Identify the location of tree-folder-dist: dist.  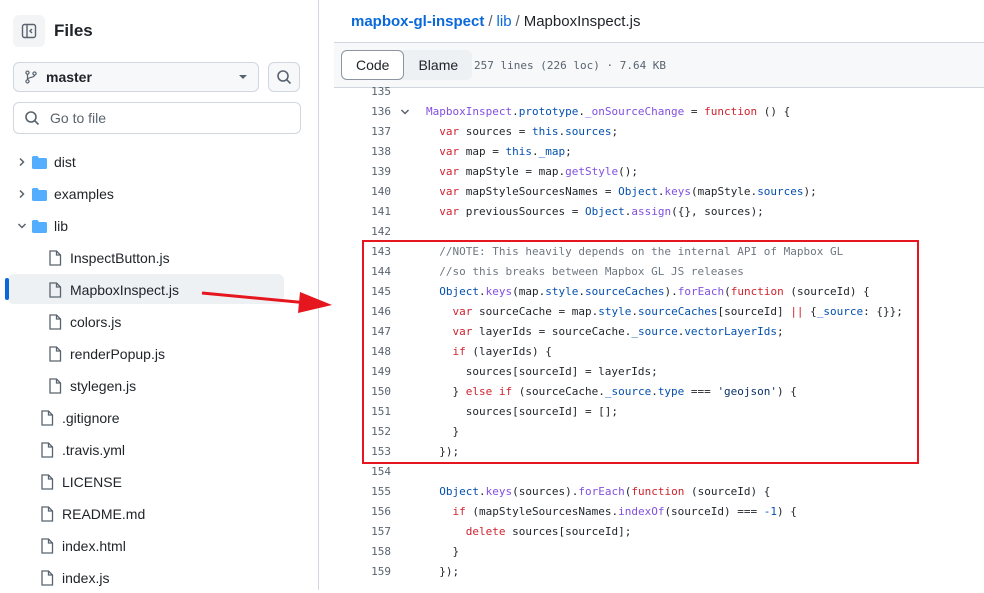
(45, 162).